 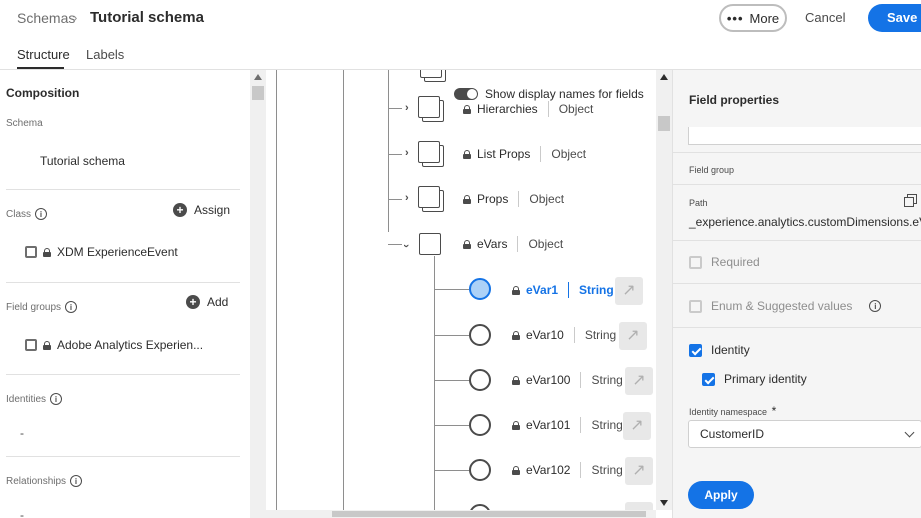 What do you see at coordinates (909, 432) in the screenshot?
I see `chevron-down-icon` at bounding box center [909, 432].